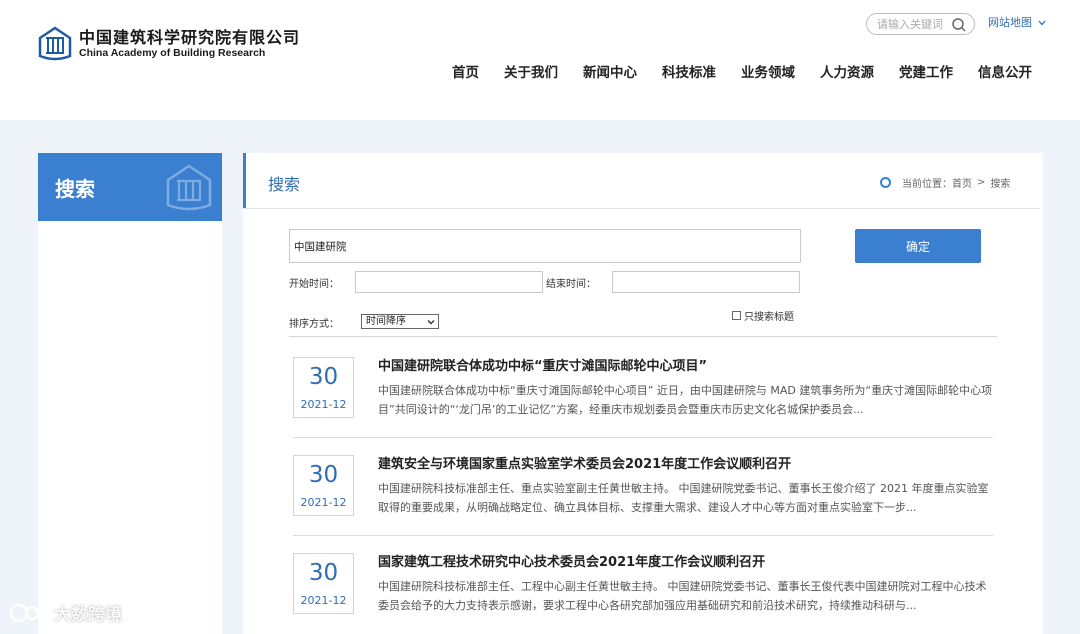  Describe the element at coordinates (190, 37) in the screenshot. I see `logo-chinese-name: 中国建筑科学研究院有限公司` at that location.